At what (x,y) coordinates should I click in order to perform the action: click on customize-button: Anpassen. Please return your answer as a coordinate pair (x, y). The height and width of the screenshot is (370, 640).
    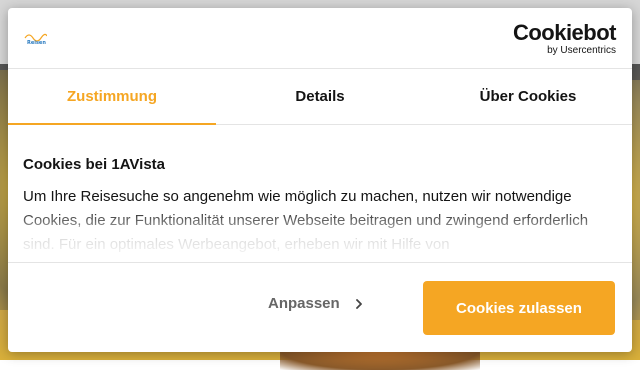
    Looking at the image, I should click on (316, 303).